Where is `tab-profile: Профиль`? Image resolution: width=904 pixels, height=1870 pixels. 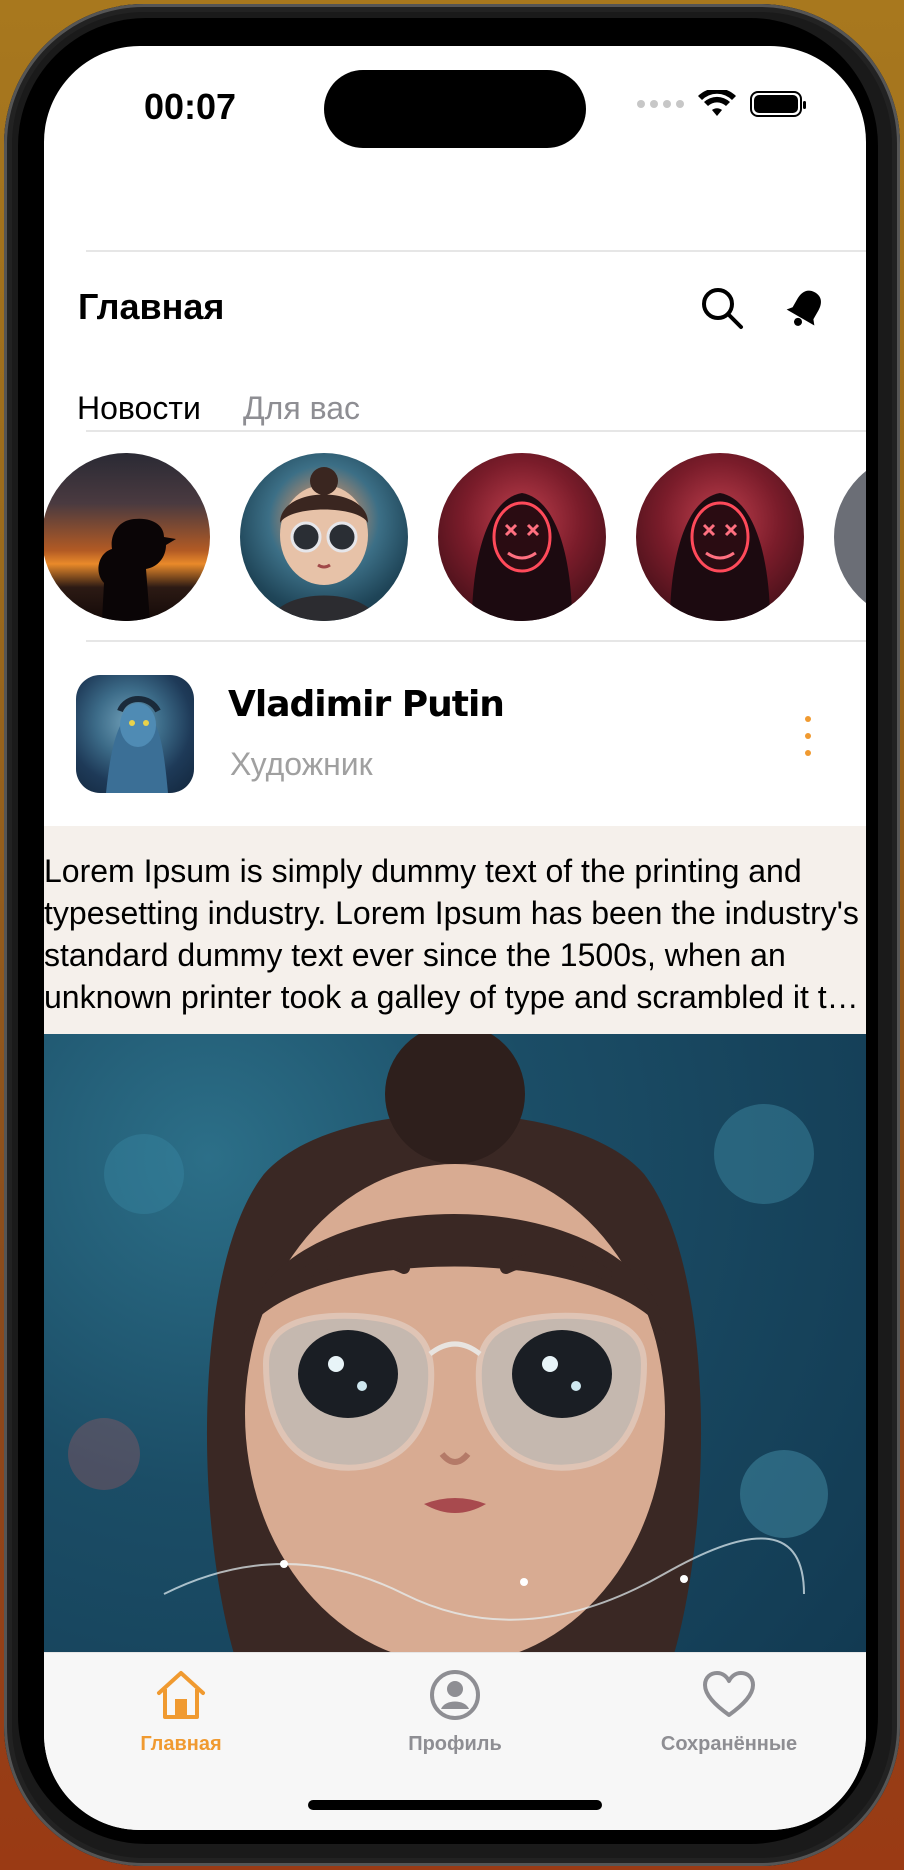
tab-profile: Профиль is located at coordinates (455, 1713).